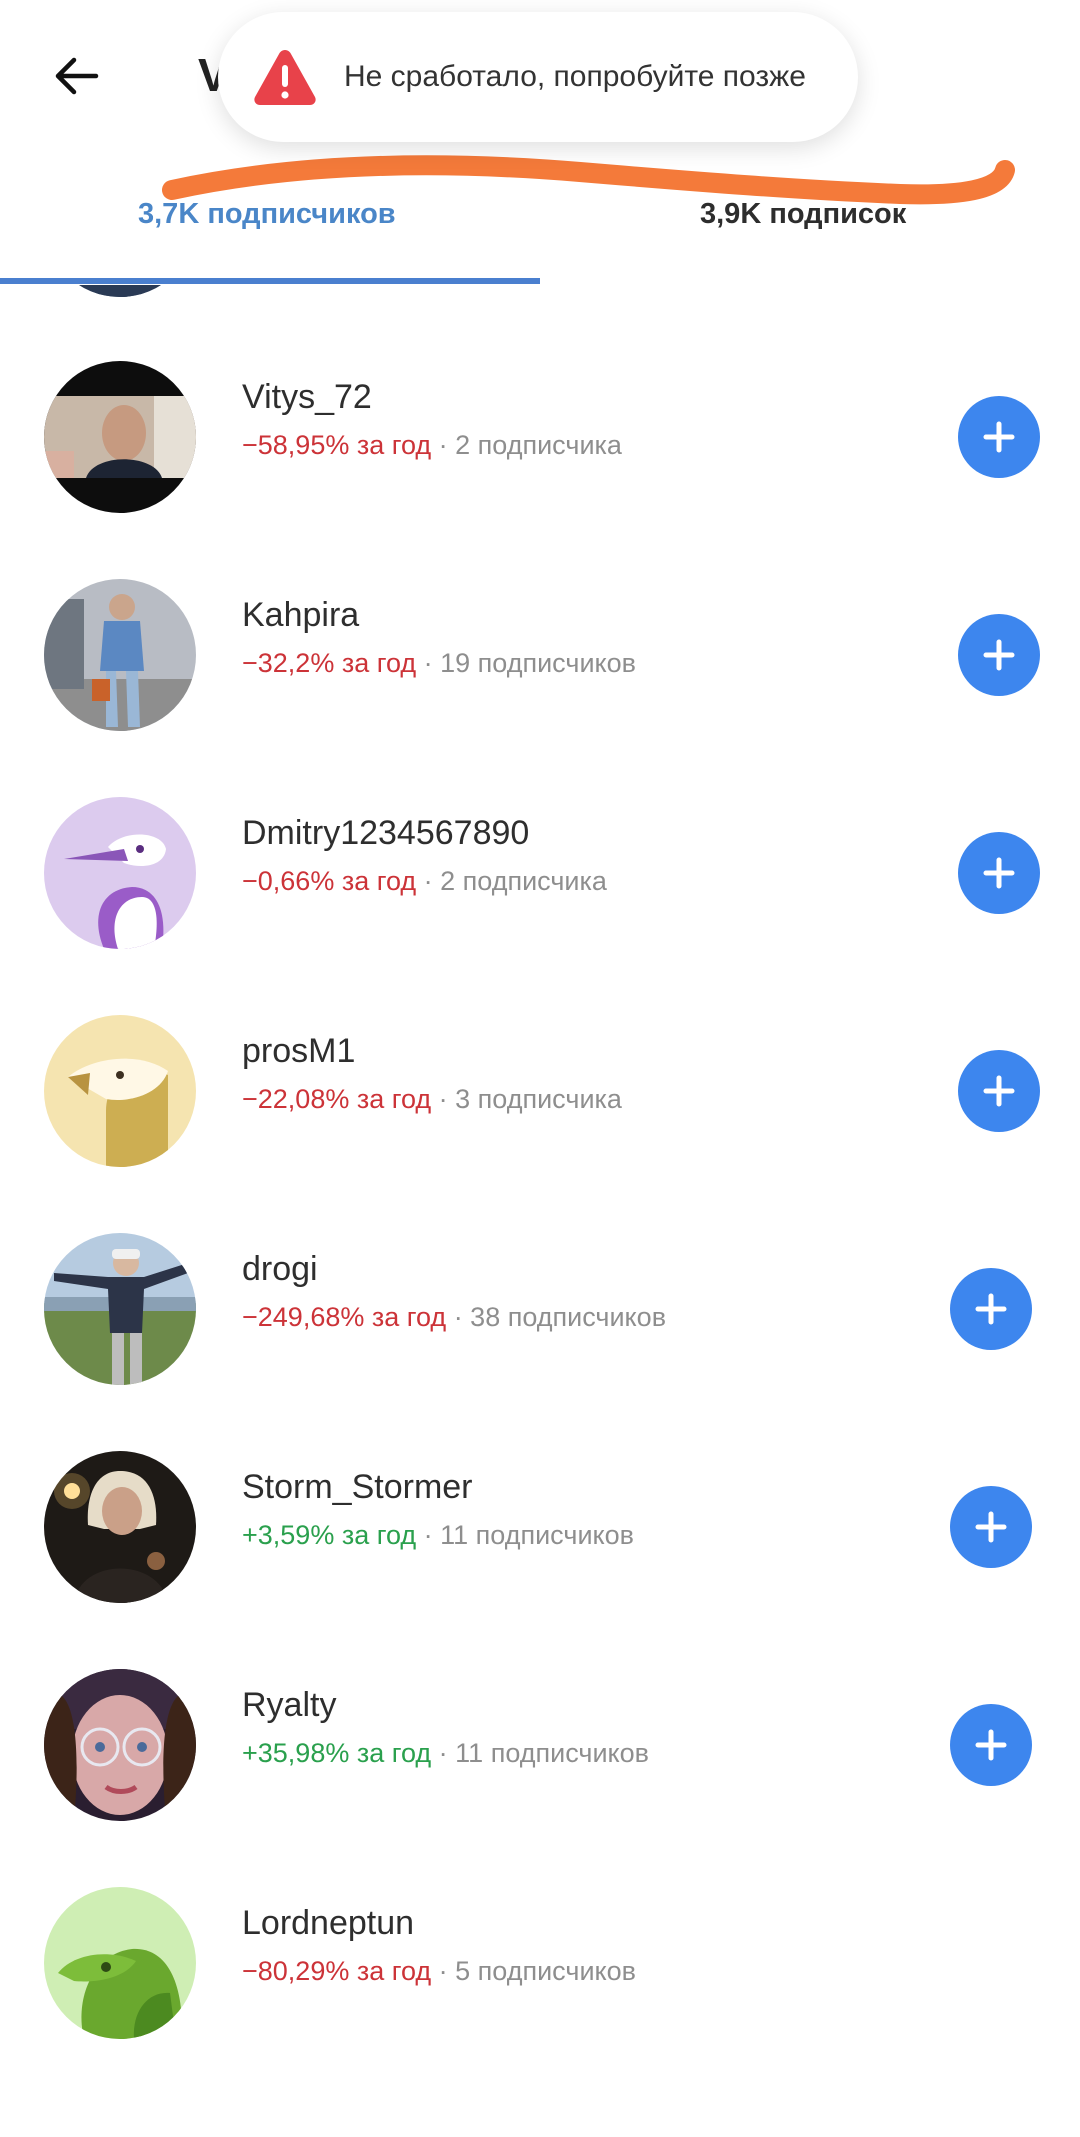 The height and width of the screenshot is (2137, 1080). Describe the element at coordinates (329, 881) in the screenshot. I see `yearly-change: −0,66% за год` at that location.